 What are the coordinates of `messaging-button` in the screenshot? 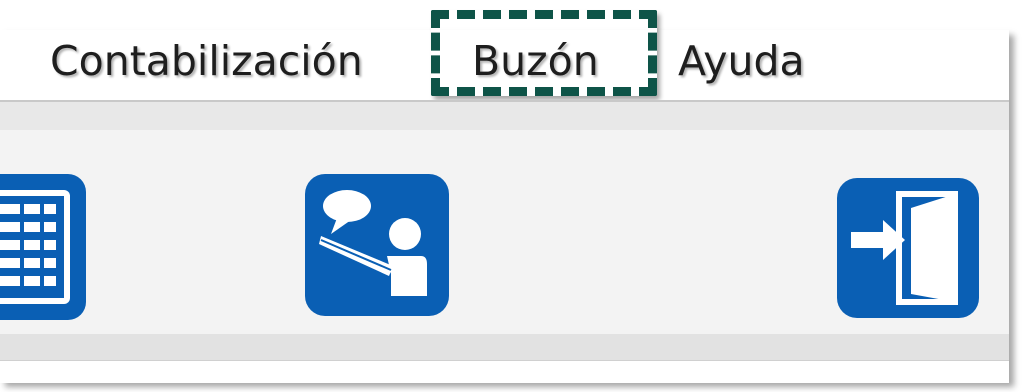 It's located at (377, 245).